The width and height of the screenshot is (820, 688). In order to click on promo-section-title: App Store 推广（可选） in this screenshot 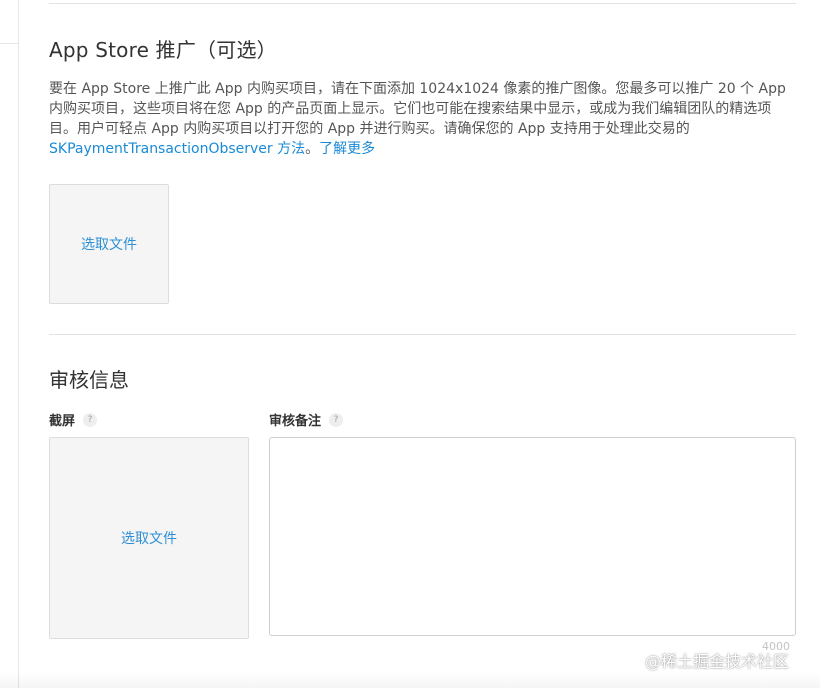, I will do `click(163, 50)`.